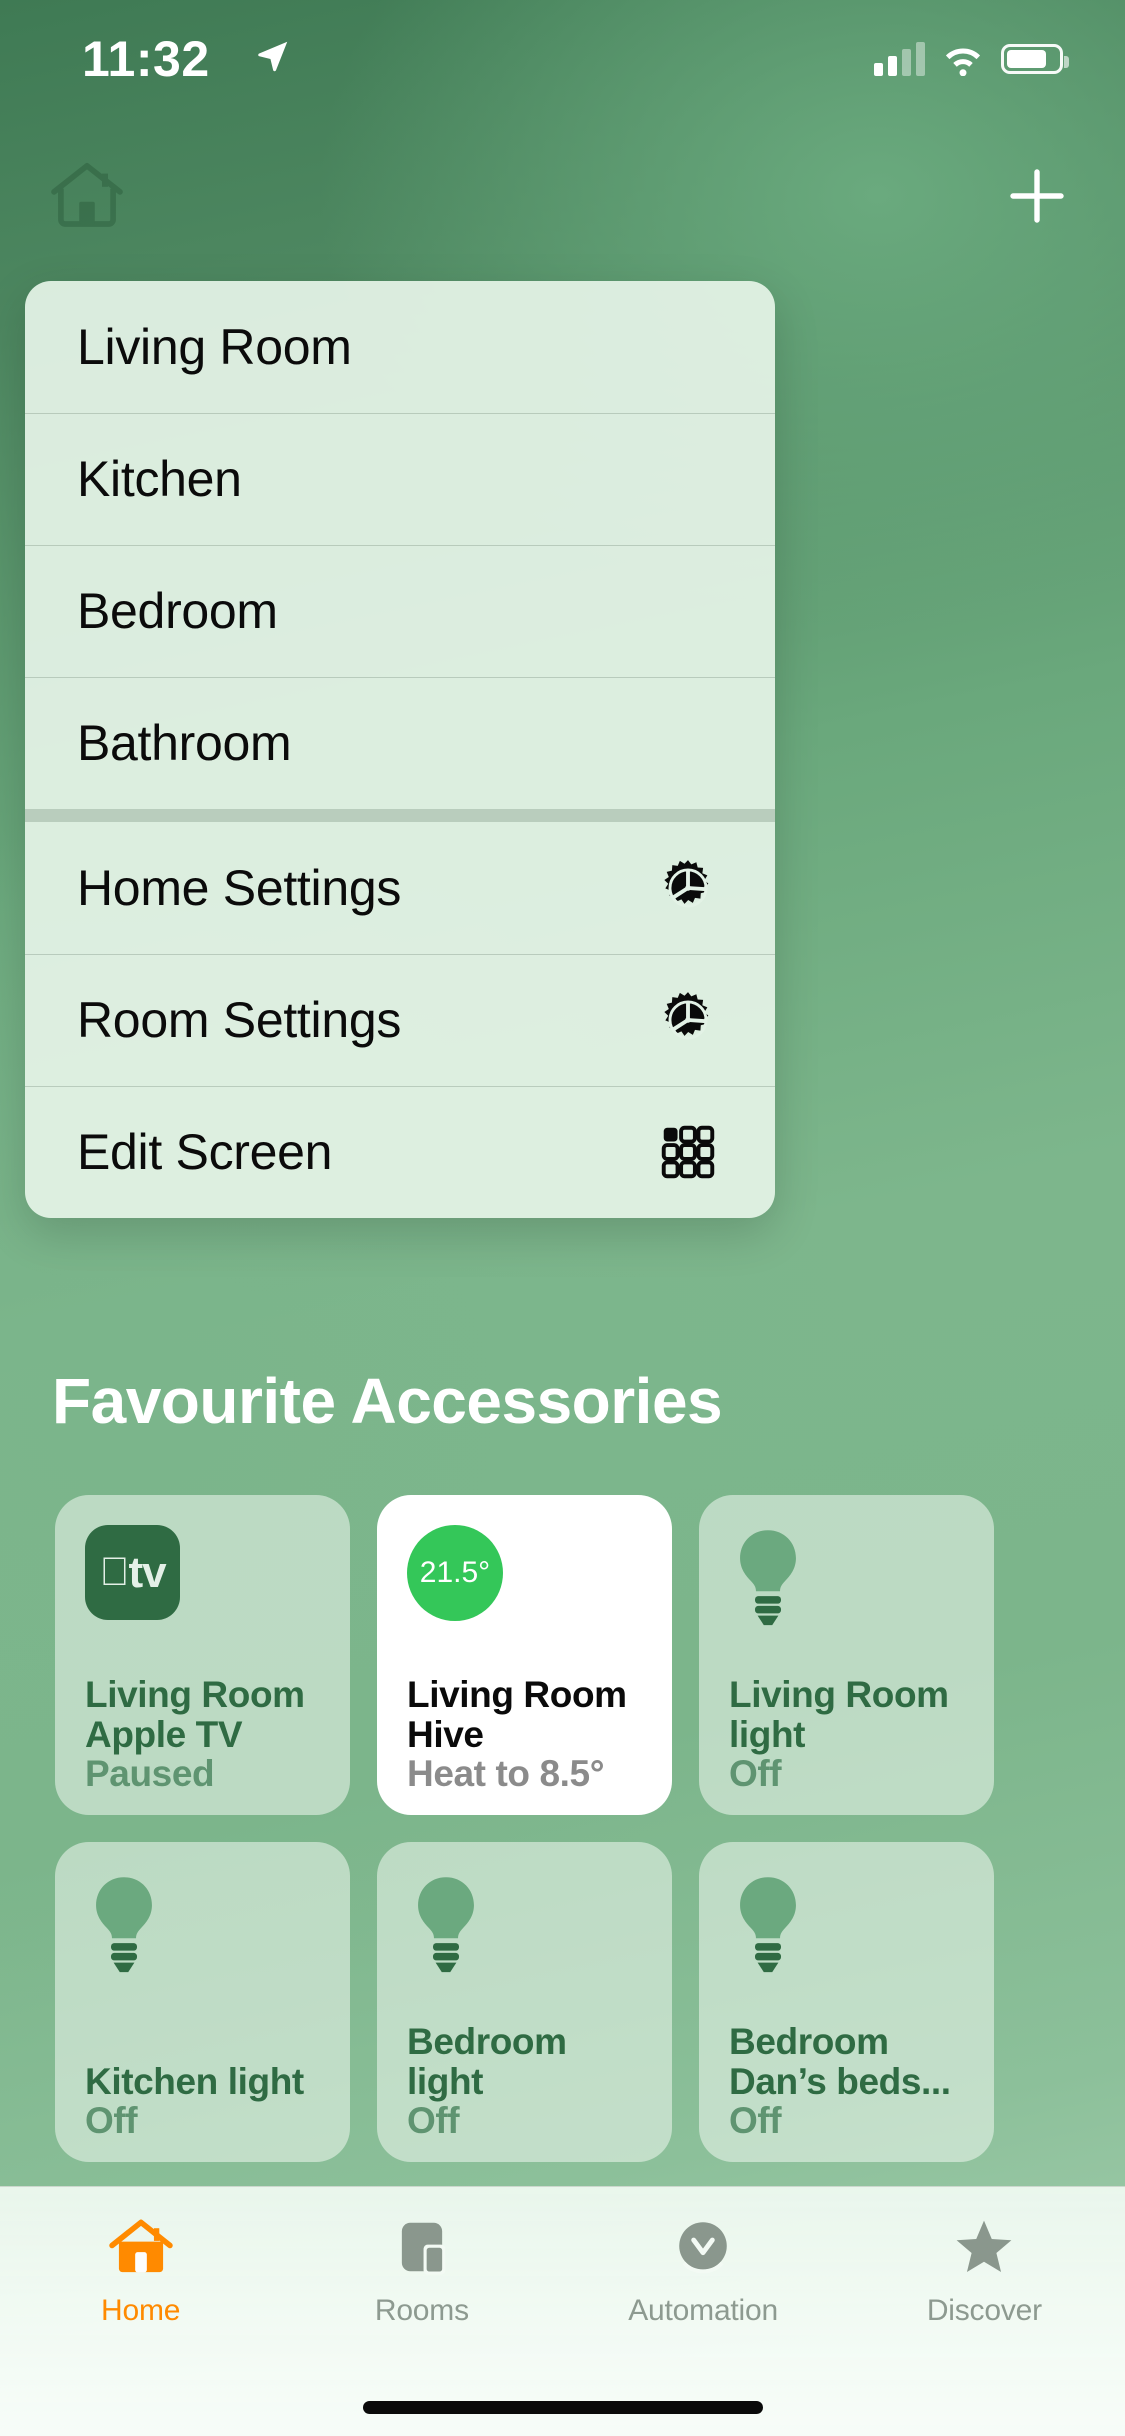 Image resolution: width=1125 pixels, height=2436 pixels. What do you see at coordinates (839, 1714) in the screenshot?
I see `accessory-name: Living Room light` at bounding box center [839, 1714].